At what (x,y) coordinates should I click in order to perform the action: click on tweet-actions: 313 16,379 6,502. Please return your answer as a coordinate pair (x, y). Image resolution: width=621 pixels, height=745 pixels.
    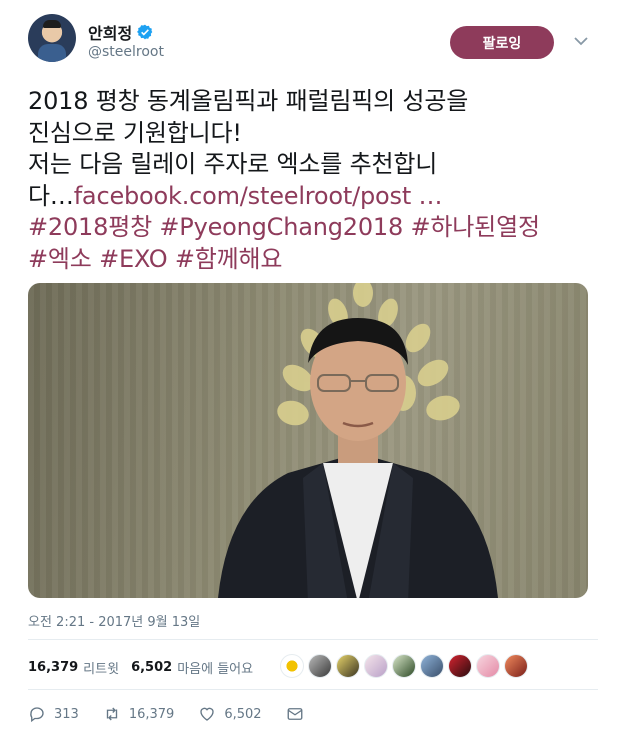
    Looking at the image, I should click on (178, 714).